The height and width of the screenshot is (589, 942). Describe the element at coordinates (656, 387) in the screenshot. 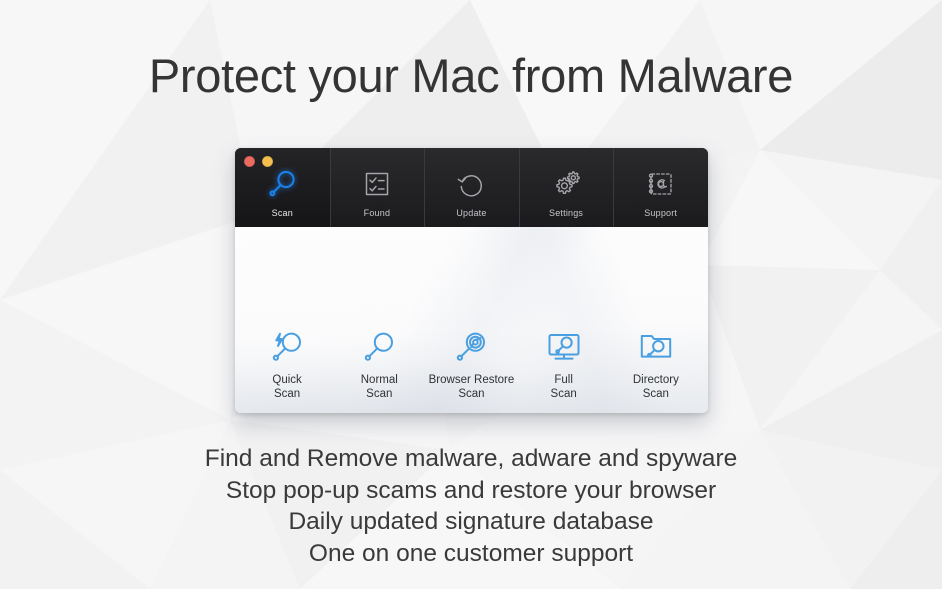

I see `scan-option-label: Directory Scan` at that location.